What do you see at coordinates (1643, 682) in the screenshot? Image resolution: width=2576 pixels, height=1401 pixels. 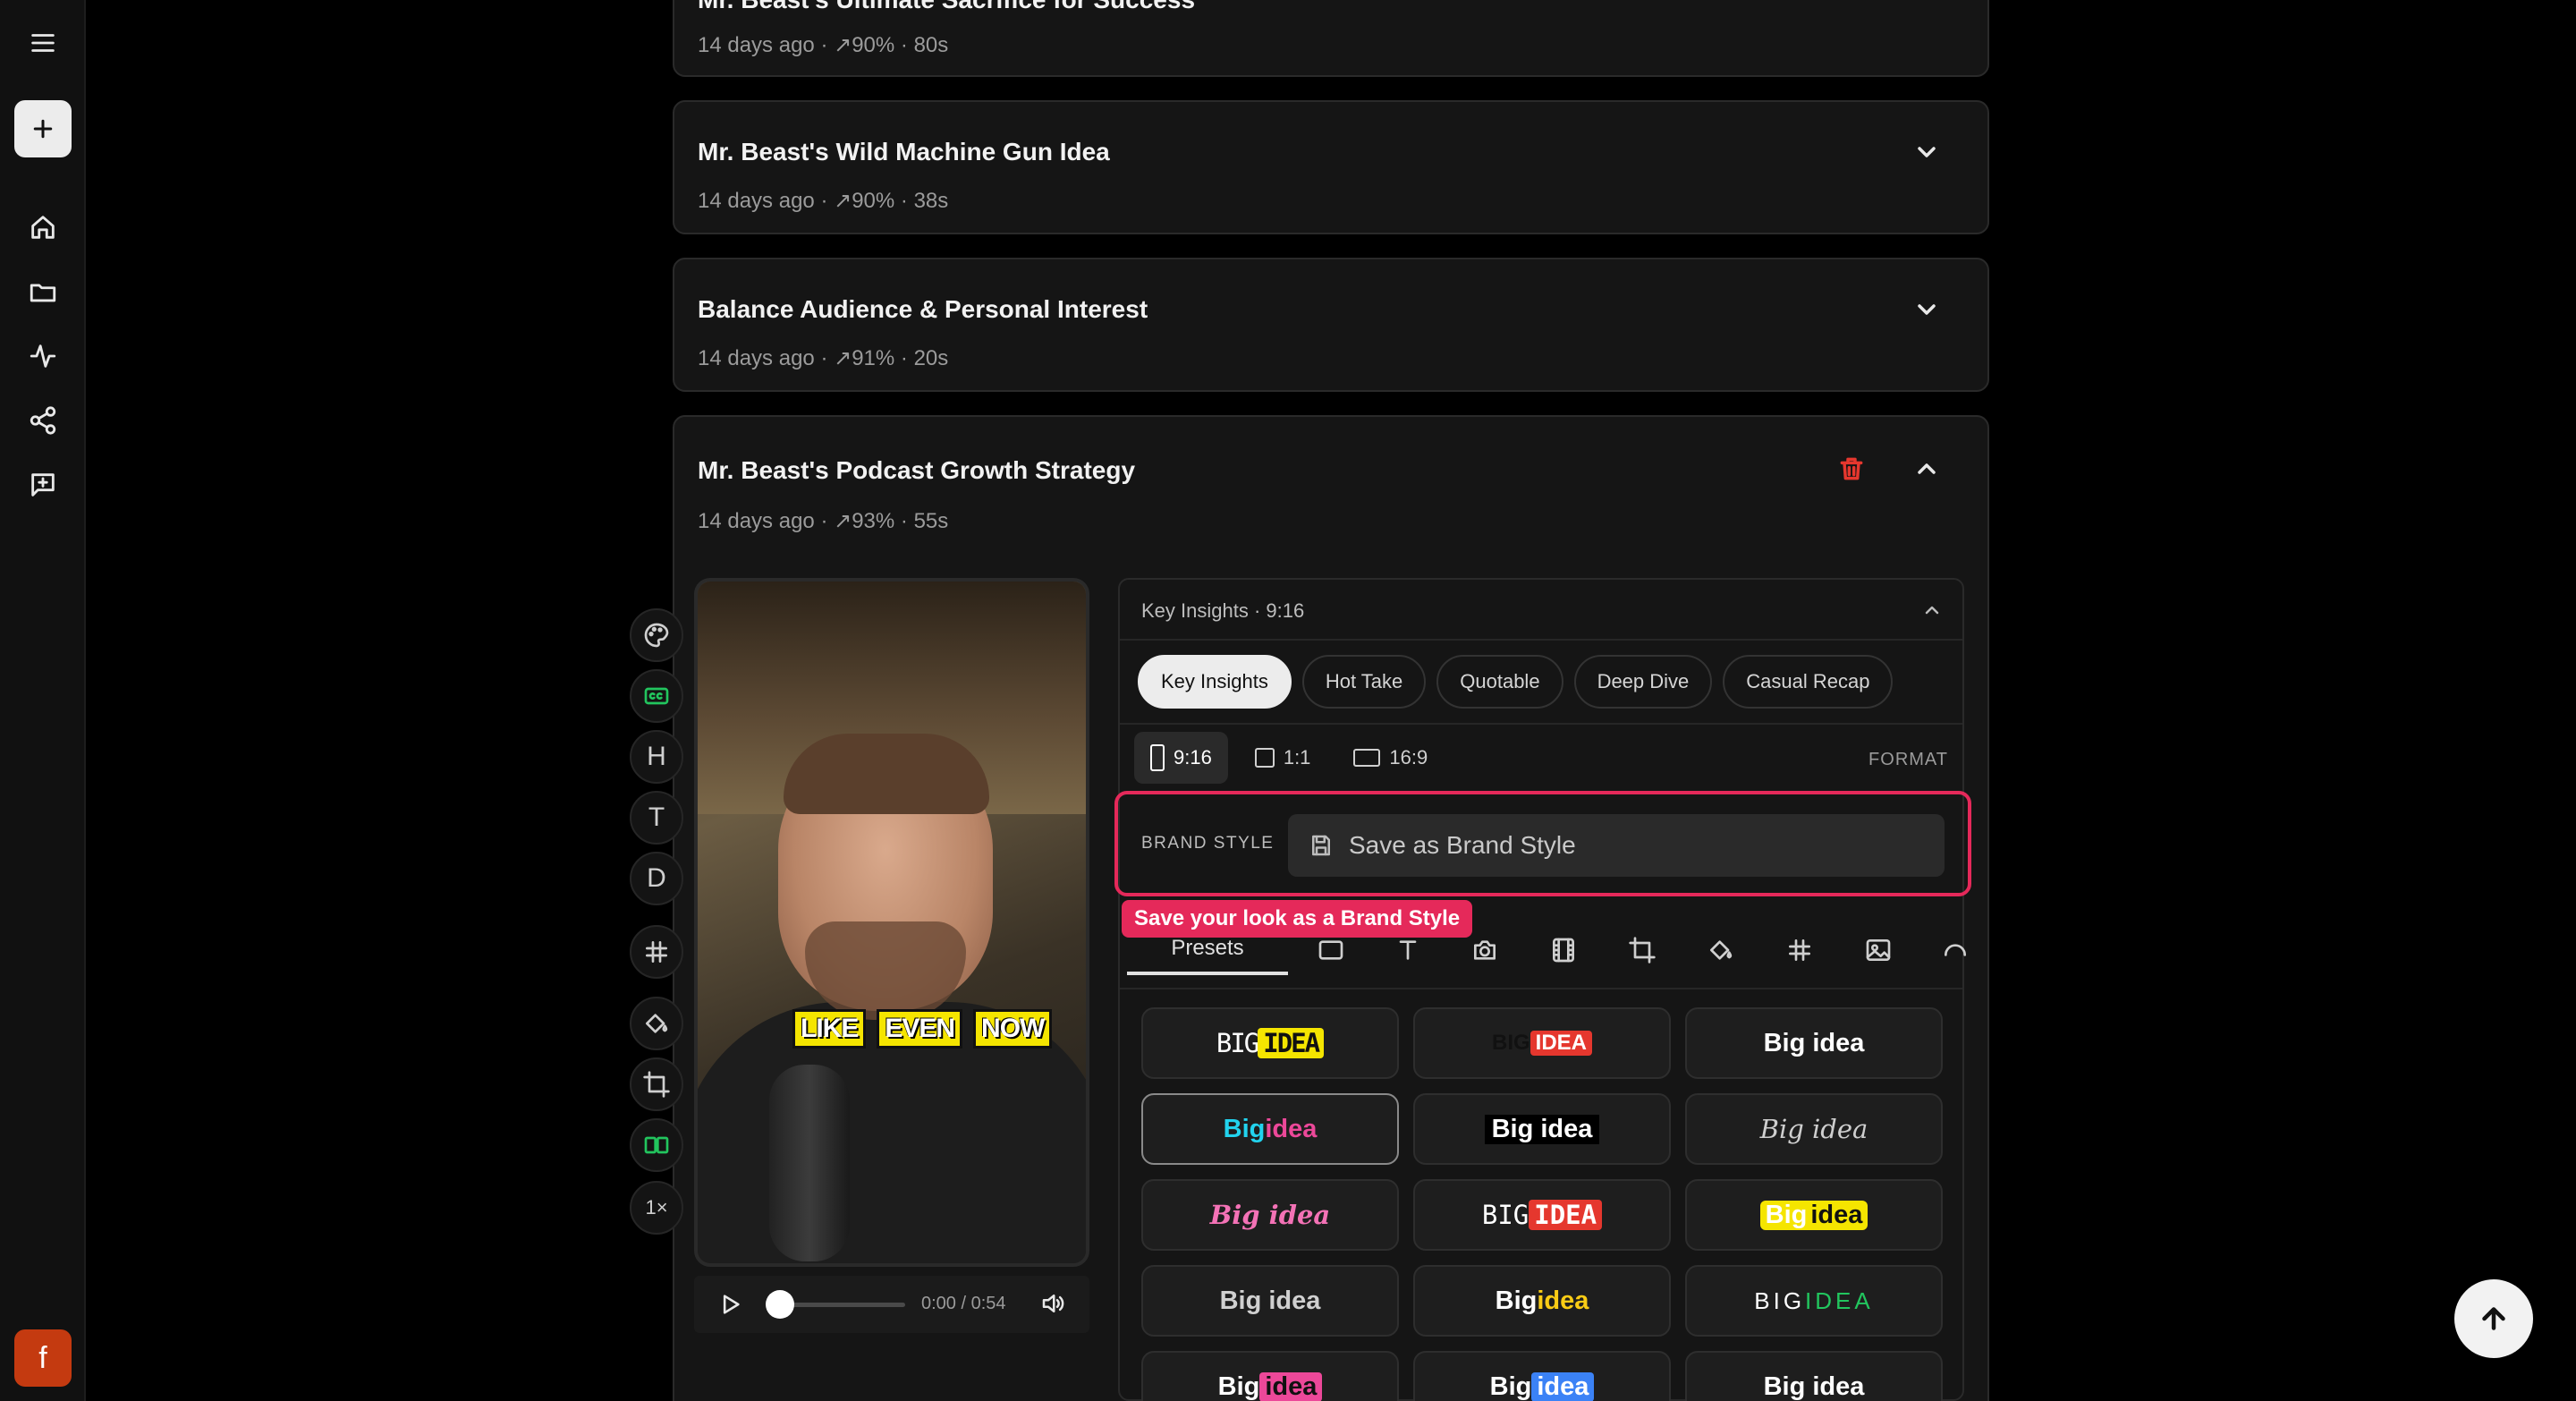 I see `tab-deep-dive: Deep Dive` at bounding box center [1643, 682].